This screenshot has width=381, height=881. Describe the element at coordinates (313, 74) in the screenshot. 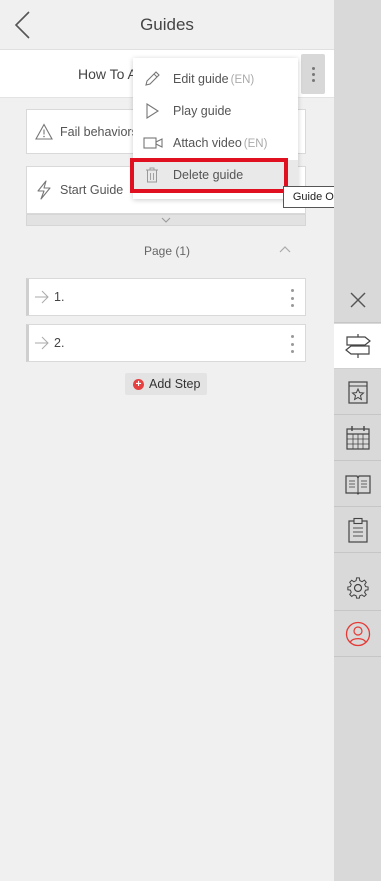

I see `guide-options-button` at that location.